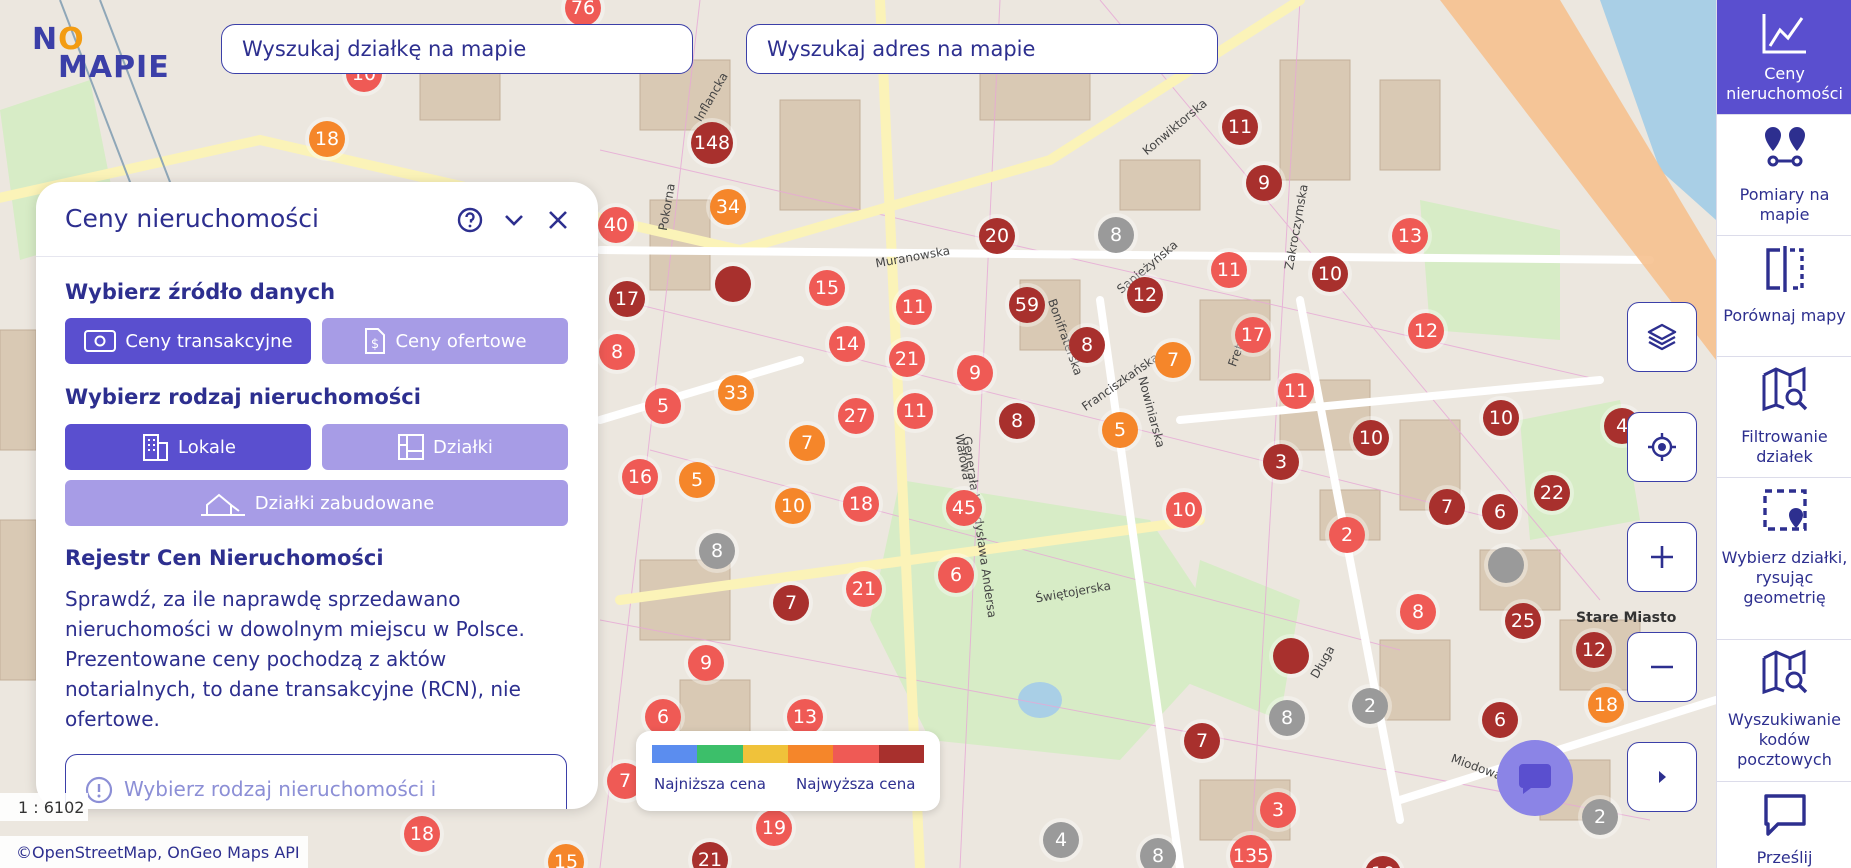 Image resolution: width=1851 pixels, height=868 pixels. Describe the element at coordinates (1662, 337) in the screenshot. I see `layers-button` at that location.